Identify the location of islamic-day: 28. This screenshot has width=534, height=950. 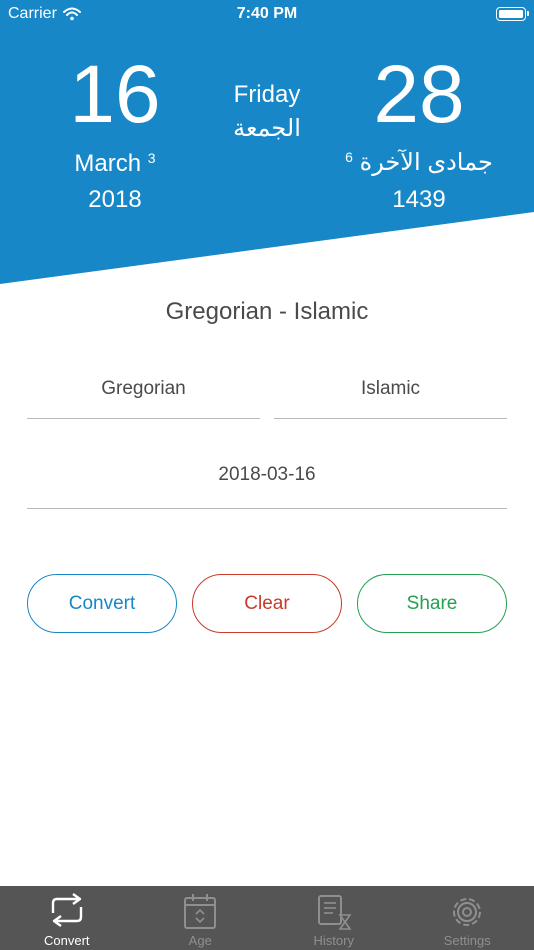
(419, 94).